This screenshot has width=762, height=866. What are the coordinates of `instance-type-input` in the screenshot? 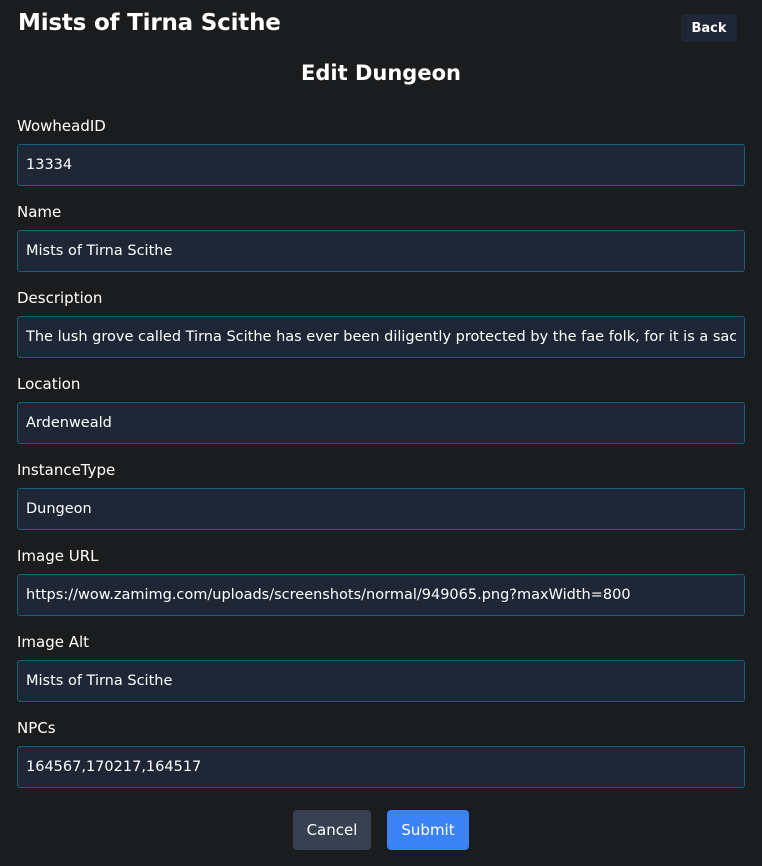 It's located at (381, 509).